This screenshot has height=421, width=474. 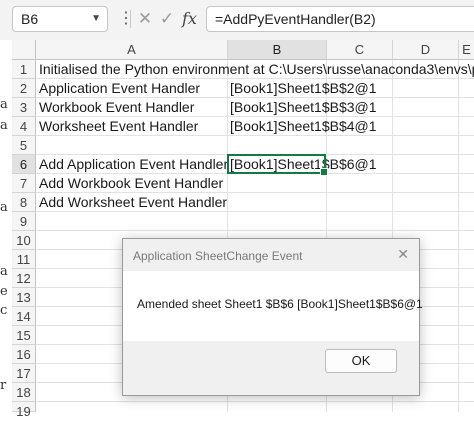 I want to click on column-header-c: C, so click(x=360, y=50).